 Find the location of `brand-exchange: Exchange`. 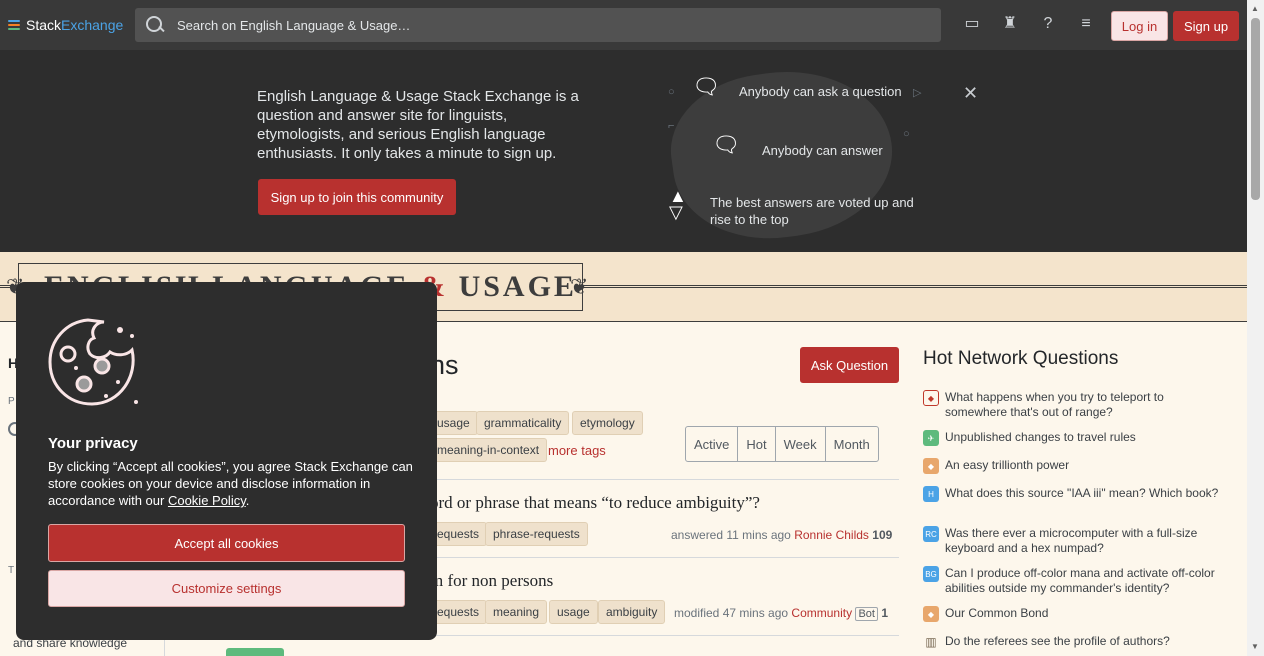

brand-exchange: Exchange is located at coordinates (92, 25).